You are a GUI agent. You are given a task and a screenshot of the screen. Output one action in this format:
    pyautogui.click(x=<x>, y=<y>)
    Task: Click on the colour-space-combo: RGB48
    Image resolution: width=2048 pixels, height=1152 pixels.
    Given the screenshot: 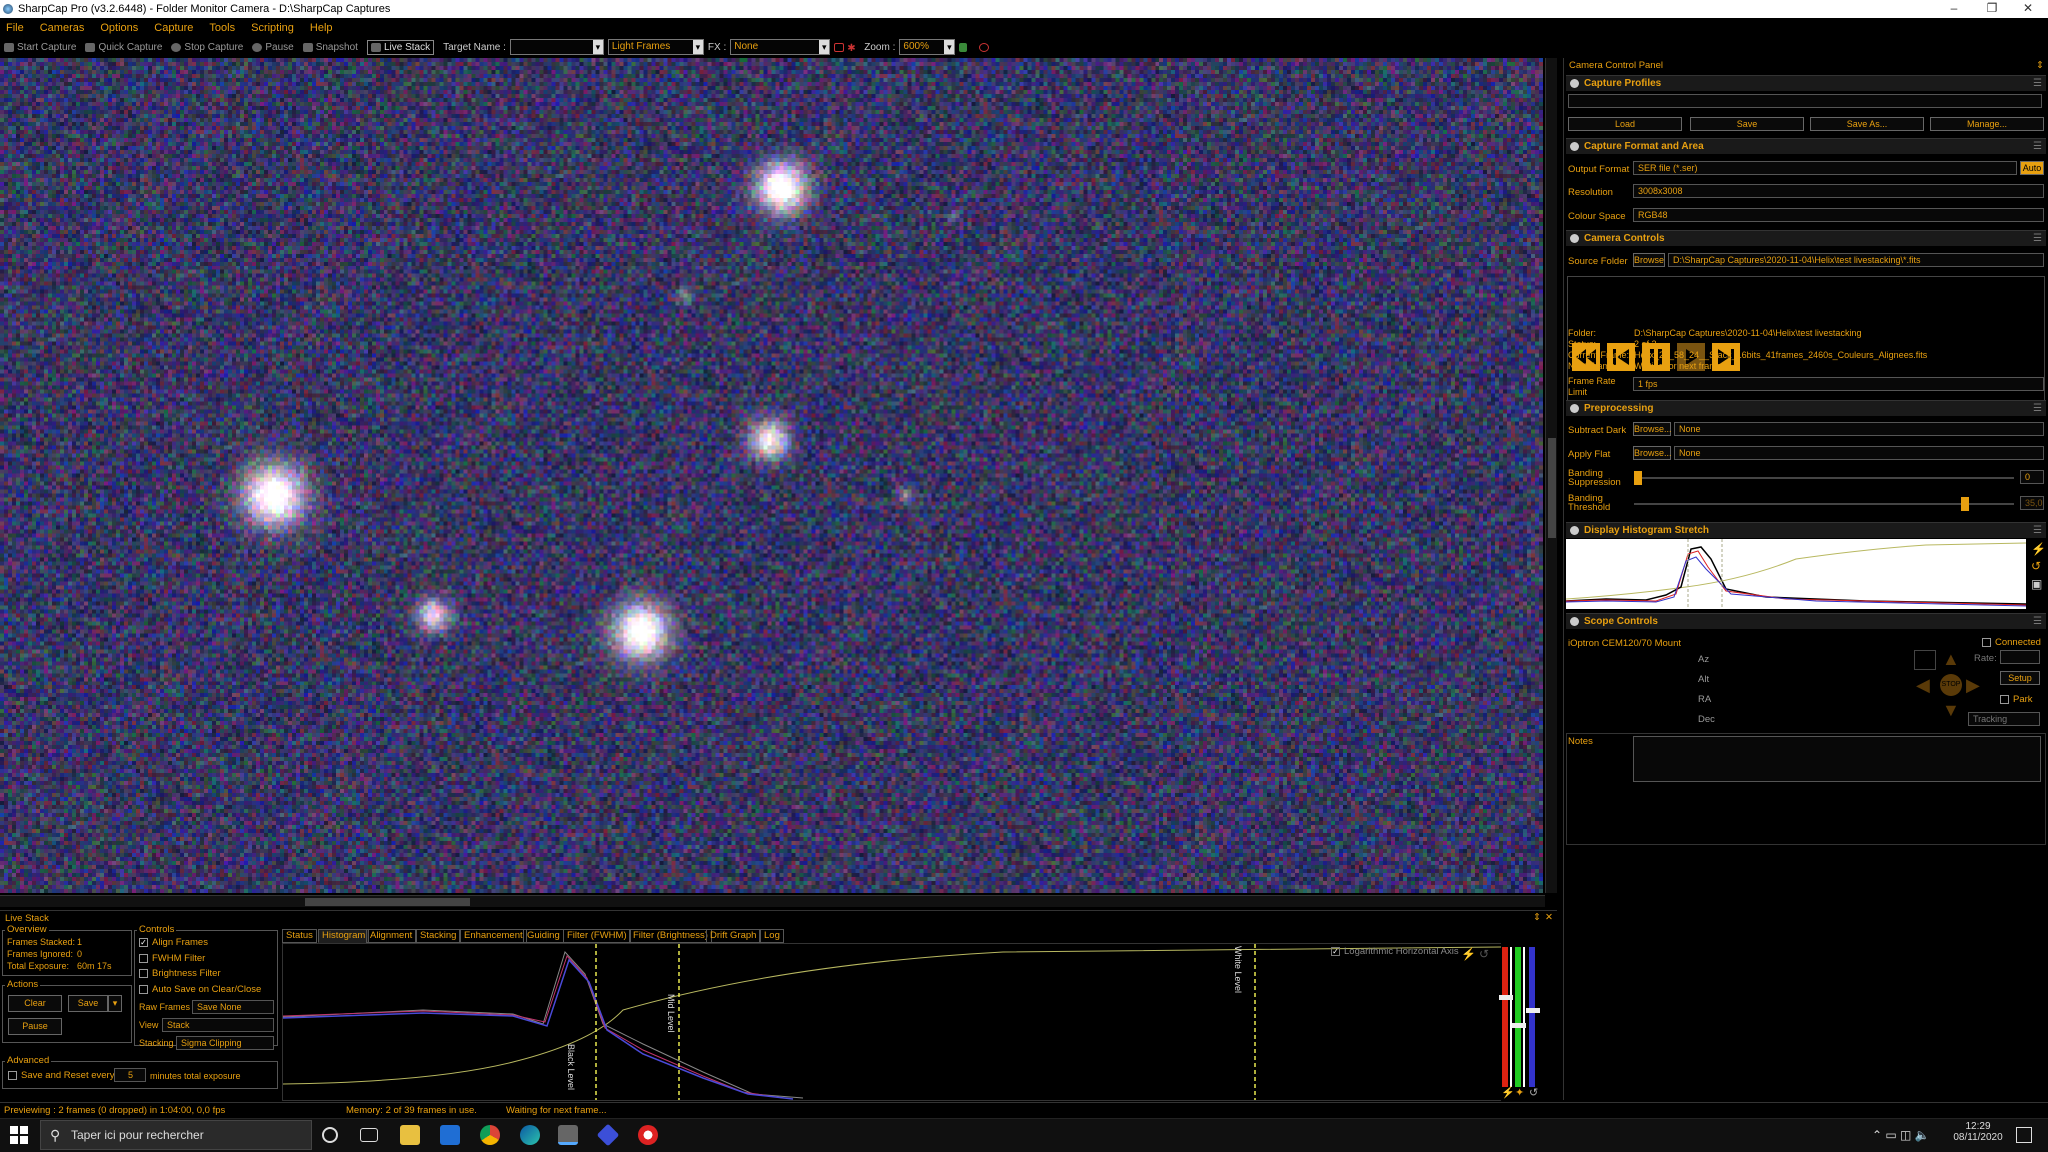 What is the action you would take?
    pyautogui.click(x=1838, y=215)
    